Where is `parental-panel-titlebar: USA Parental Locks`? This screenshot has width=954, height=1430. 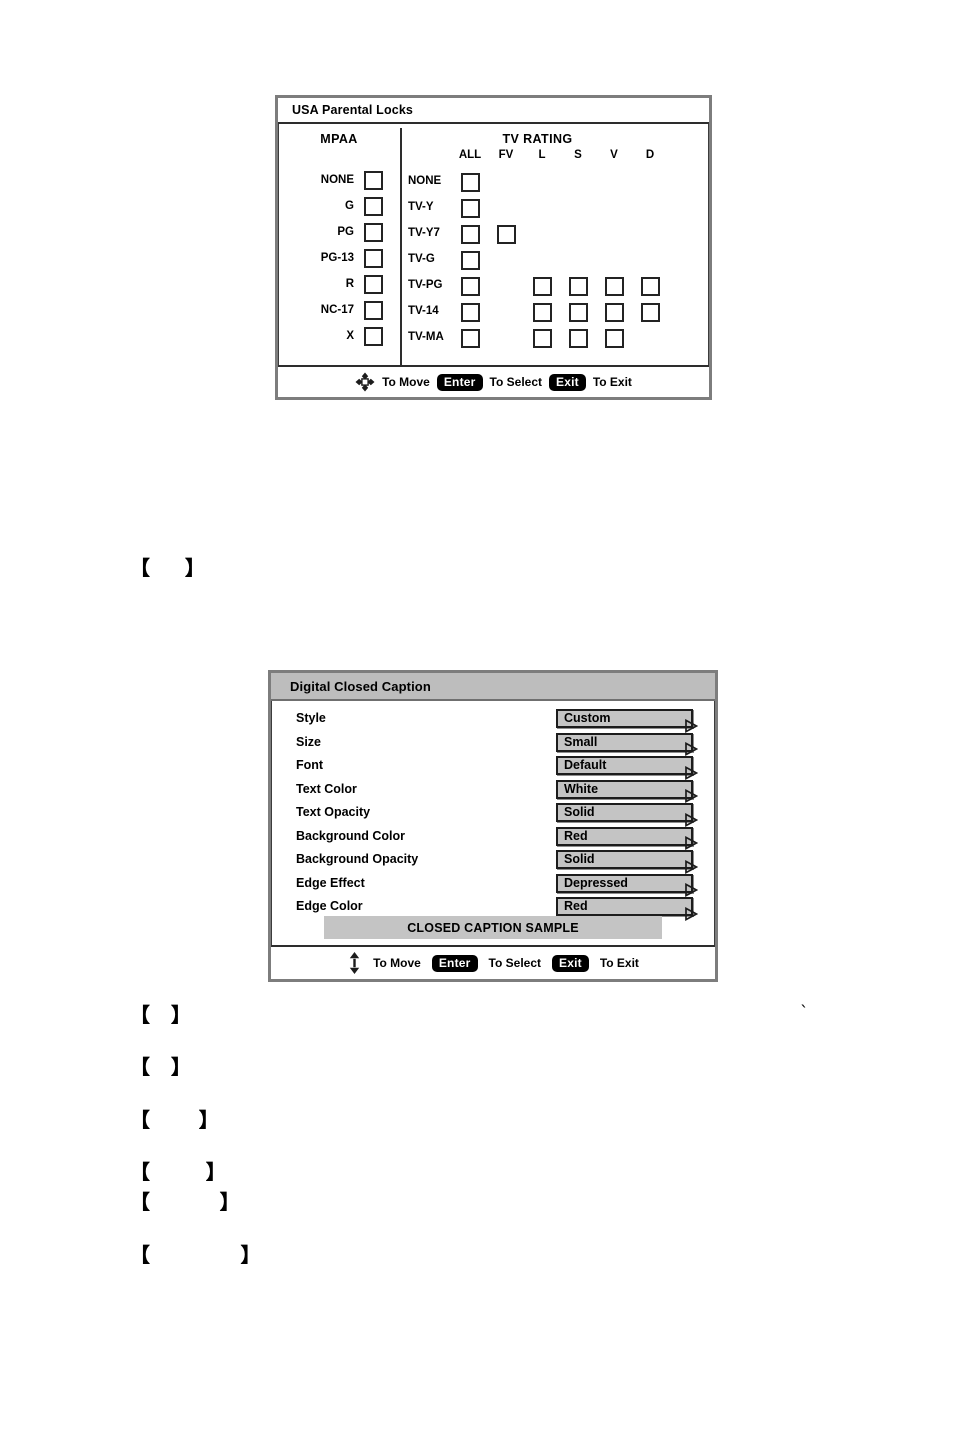
parental-panel-titlebar: USA Parental Locks is located at coordinates (493, 111).